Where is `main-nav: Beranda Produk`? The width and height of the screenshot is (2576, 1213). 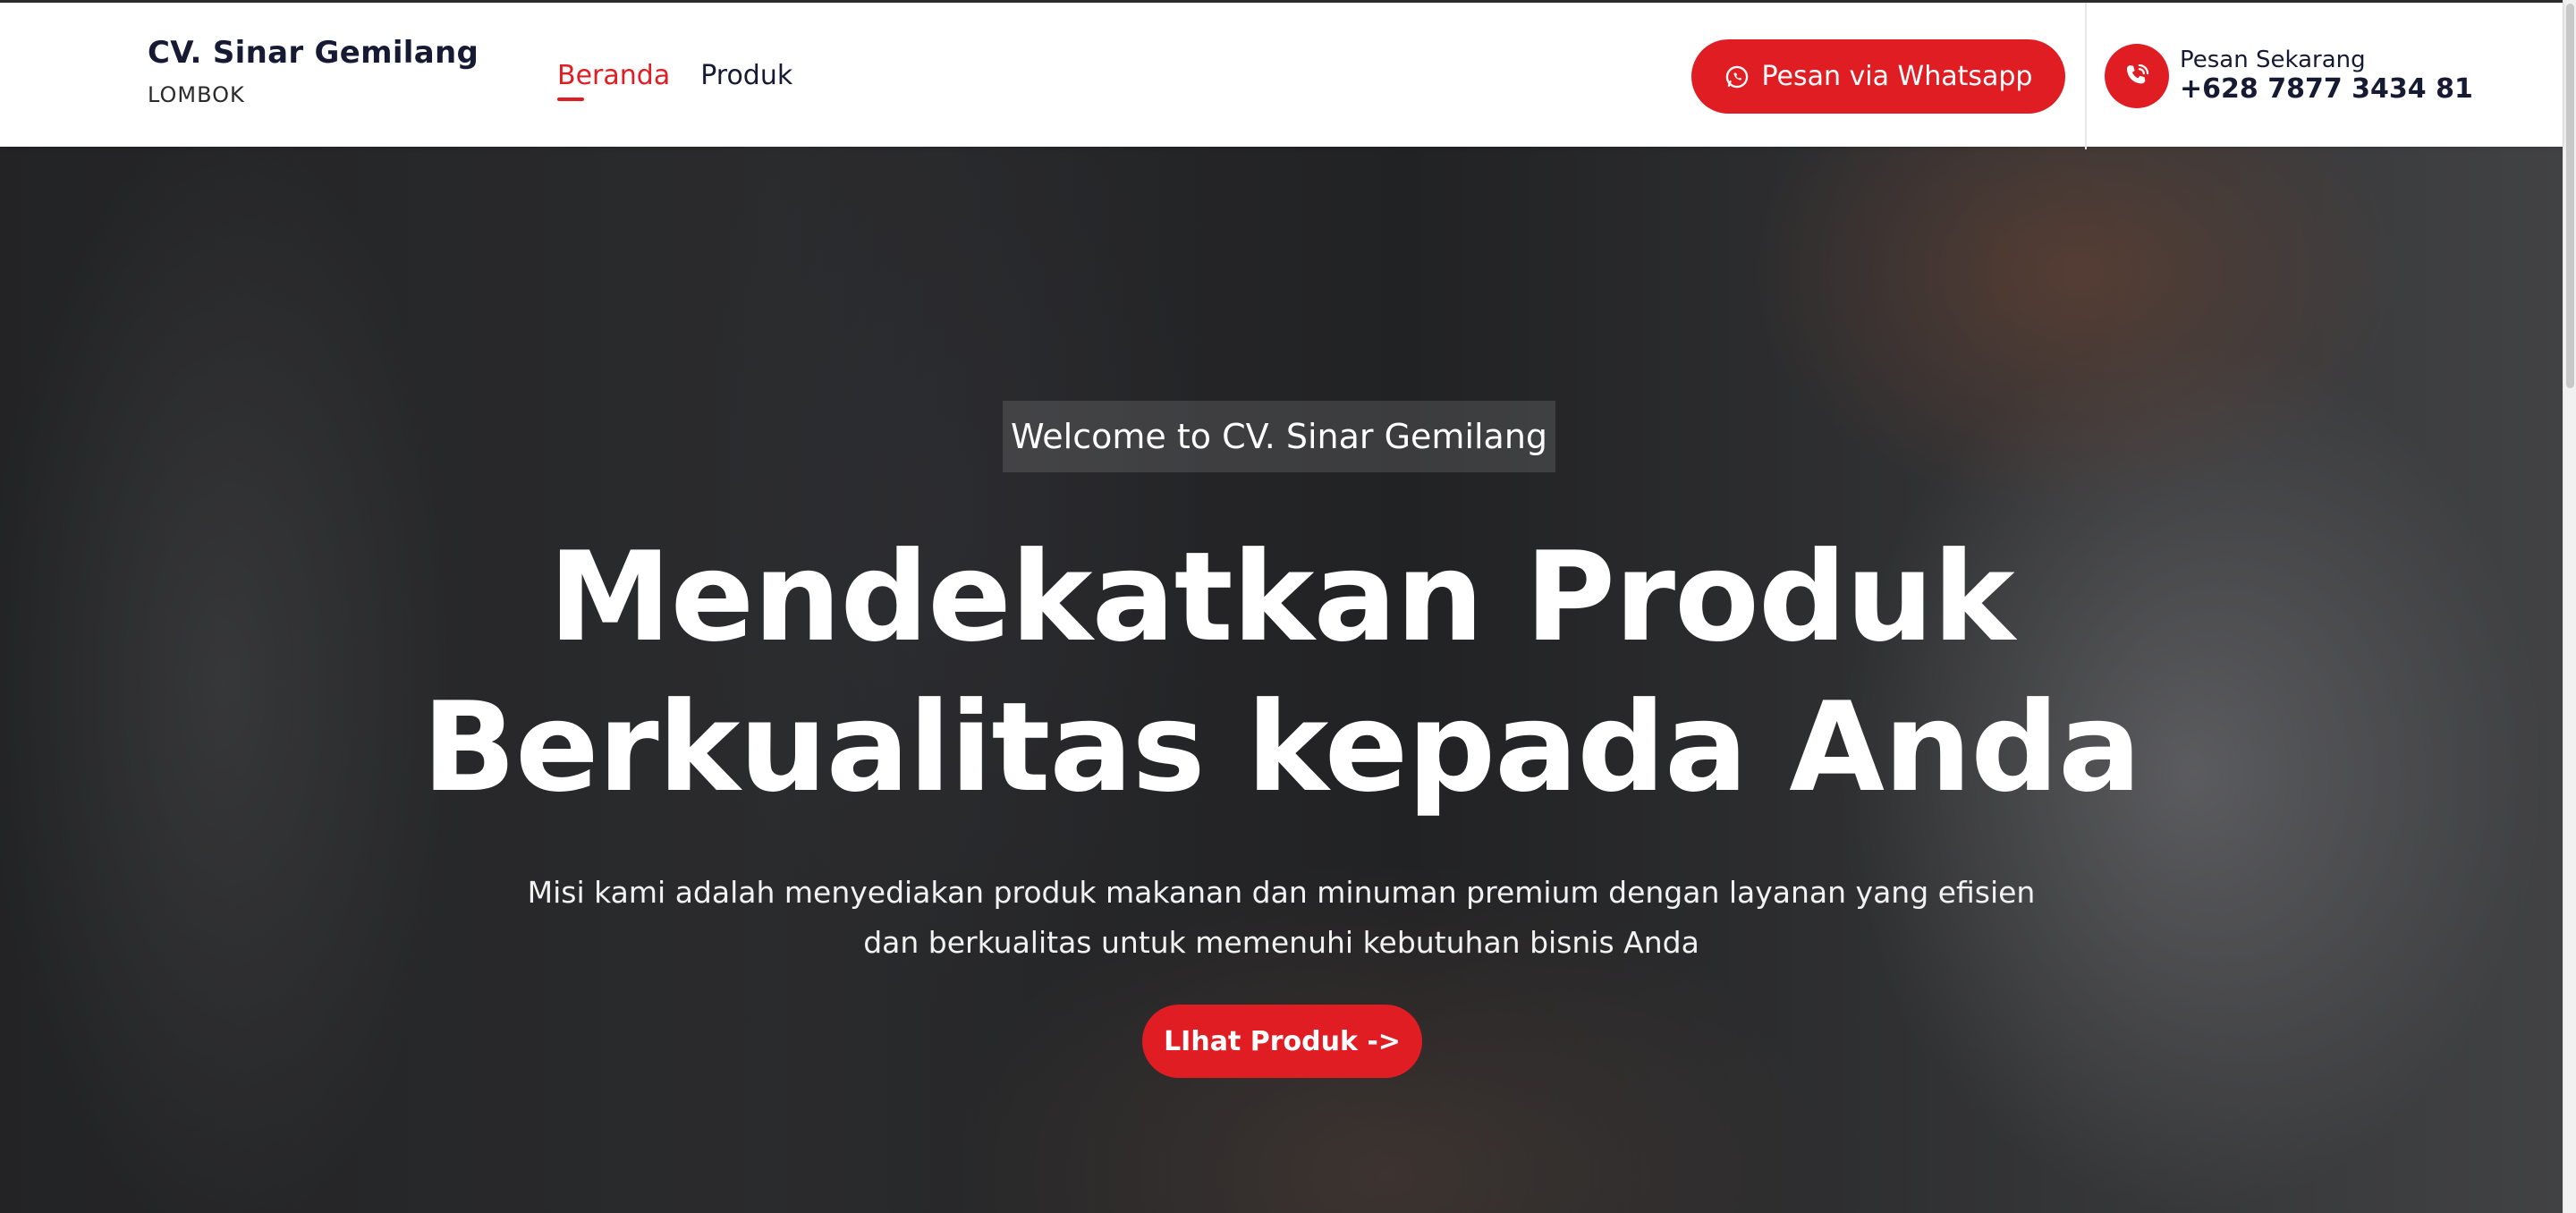
main-nav: Beranda Produk is located at coordinates (674, 79).